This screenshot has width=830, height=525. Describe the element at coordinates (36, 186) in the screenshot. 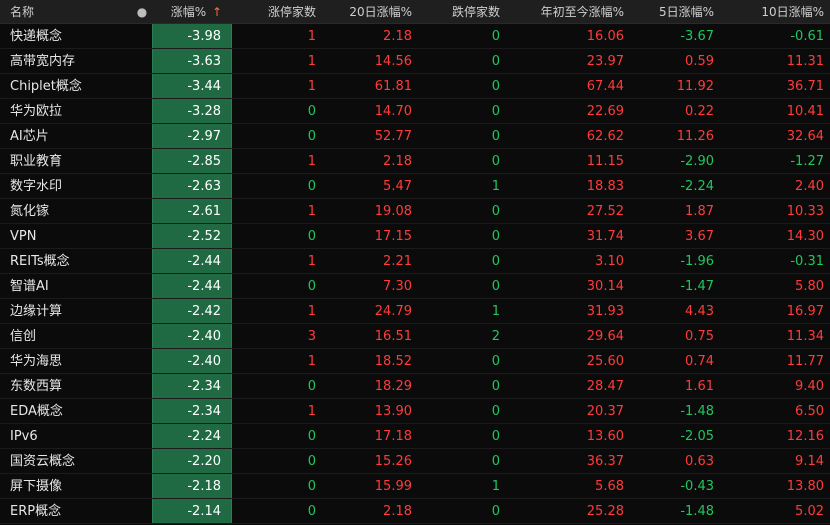

I see `sector-name: 数字水印` at that location.